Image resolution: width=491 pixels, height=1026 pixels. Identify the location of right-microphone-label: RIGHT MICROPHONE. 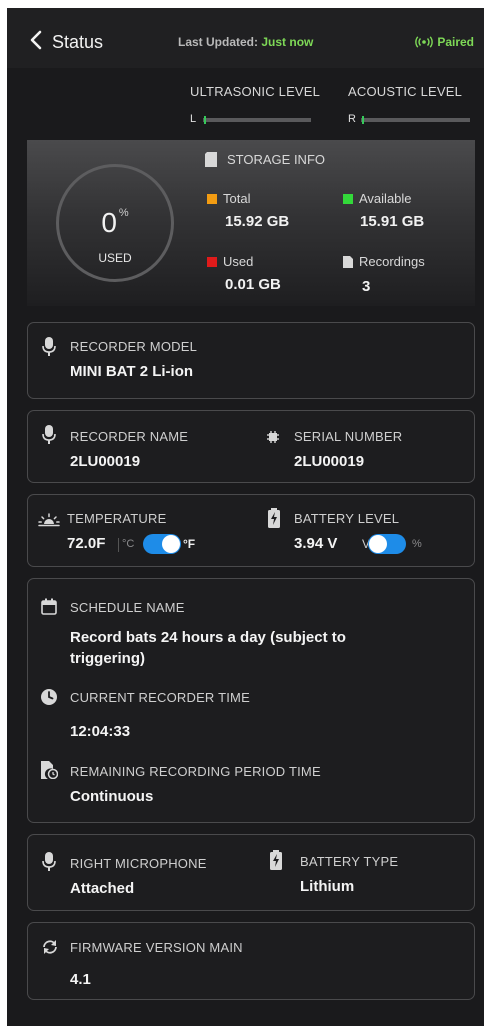
(138, 863).